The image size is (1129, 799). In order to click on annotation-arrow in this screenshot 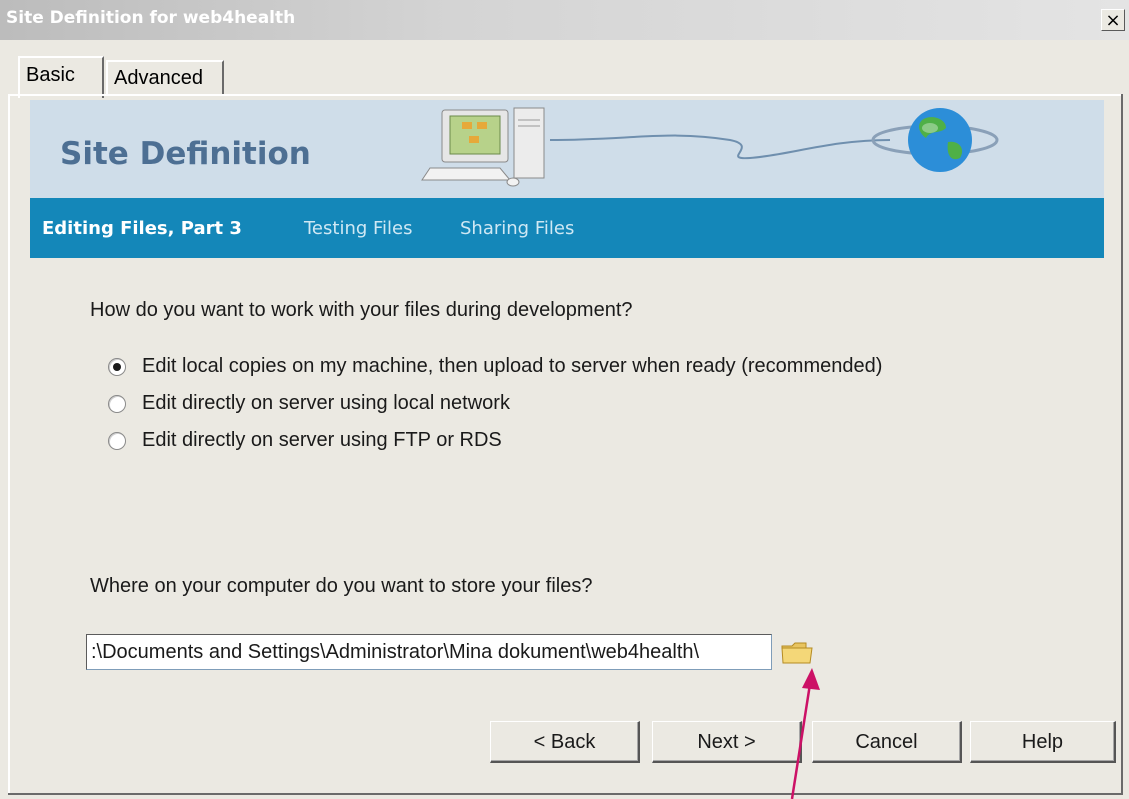, I will do `click(805, 733)`.